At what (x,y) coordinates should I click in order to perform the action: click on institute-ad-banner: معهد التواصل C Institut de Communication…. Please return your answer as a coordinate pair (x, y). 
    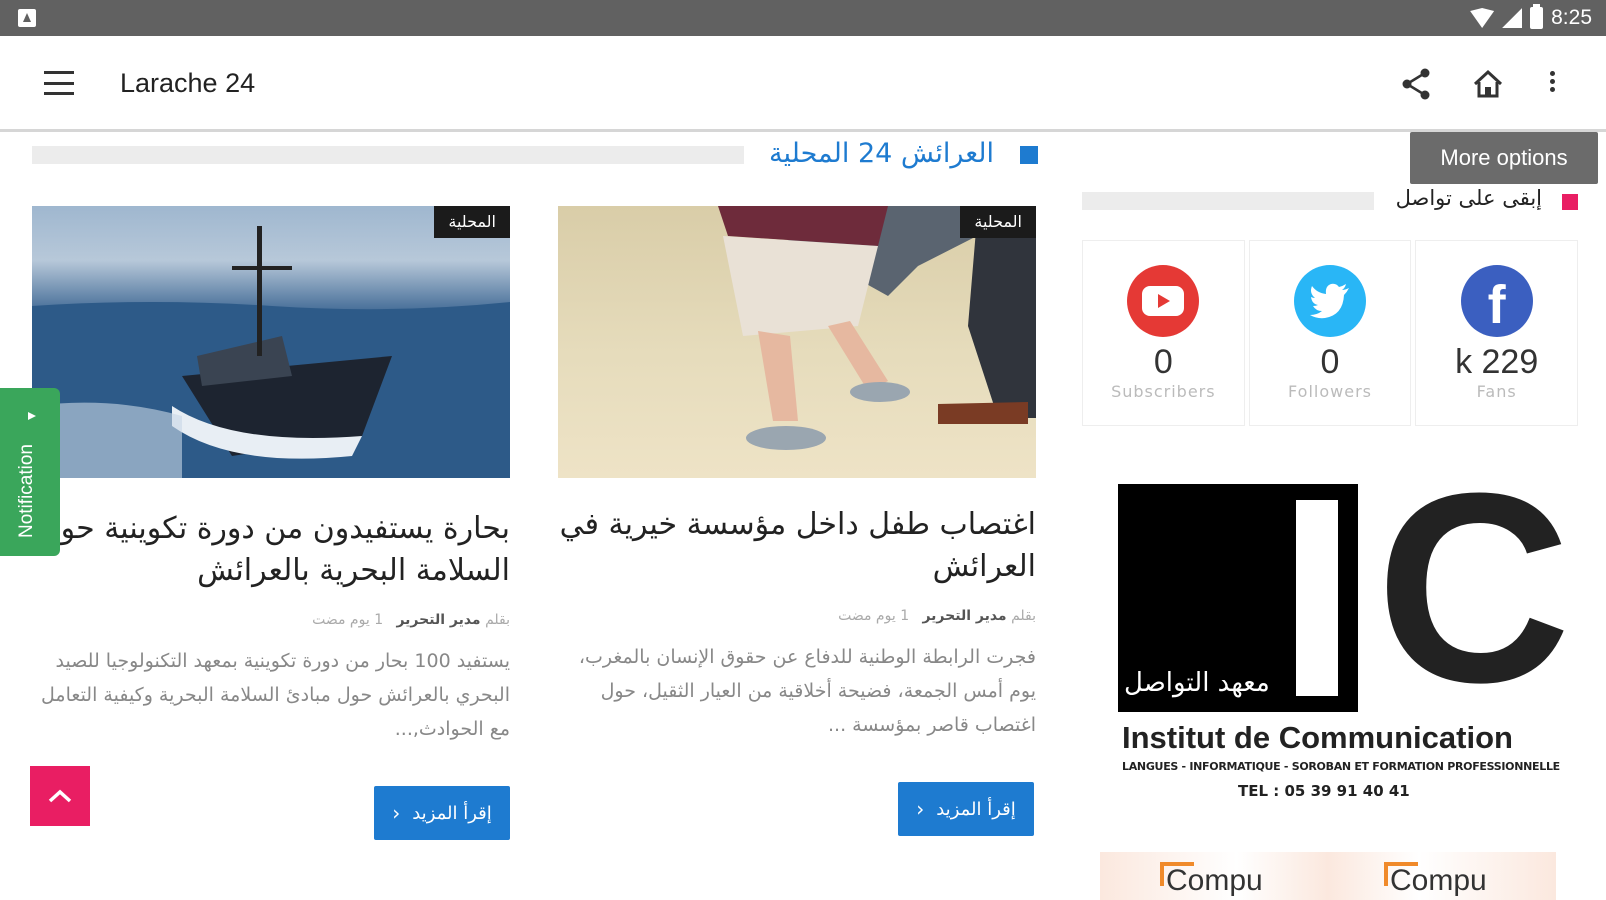
    Looking at the image, I should click on (1344, 629).